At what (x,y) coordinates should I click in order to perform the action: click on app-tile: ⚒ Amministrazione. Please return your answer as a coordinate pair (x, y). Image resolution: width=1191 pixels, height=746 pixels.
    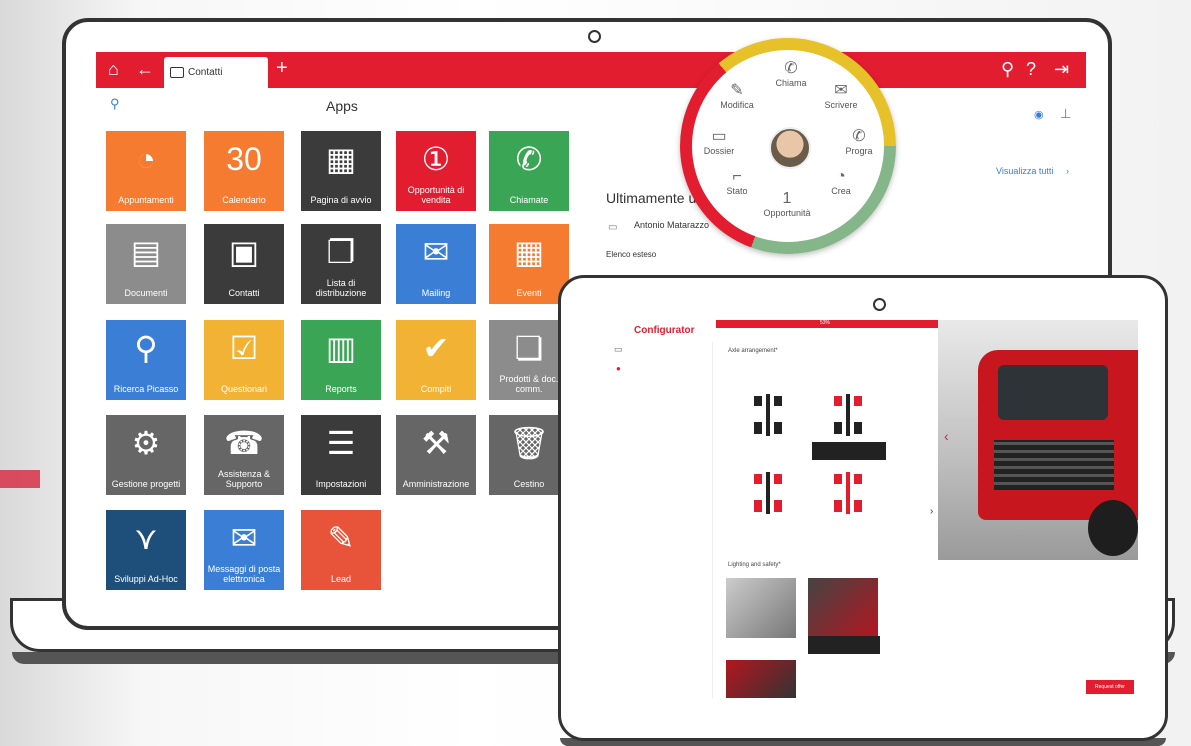
    Looking at the image, I should click on (436, 455).